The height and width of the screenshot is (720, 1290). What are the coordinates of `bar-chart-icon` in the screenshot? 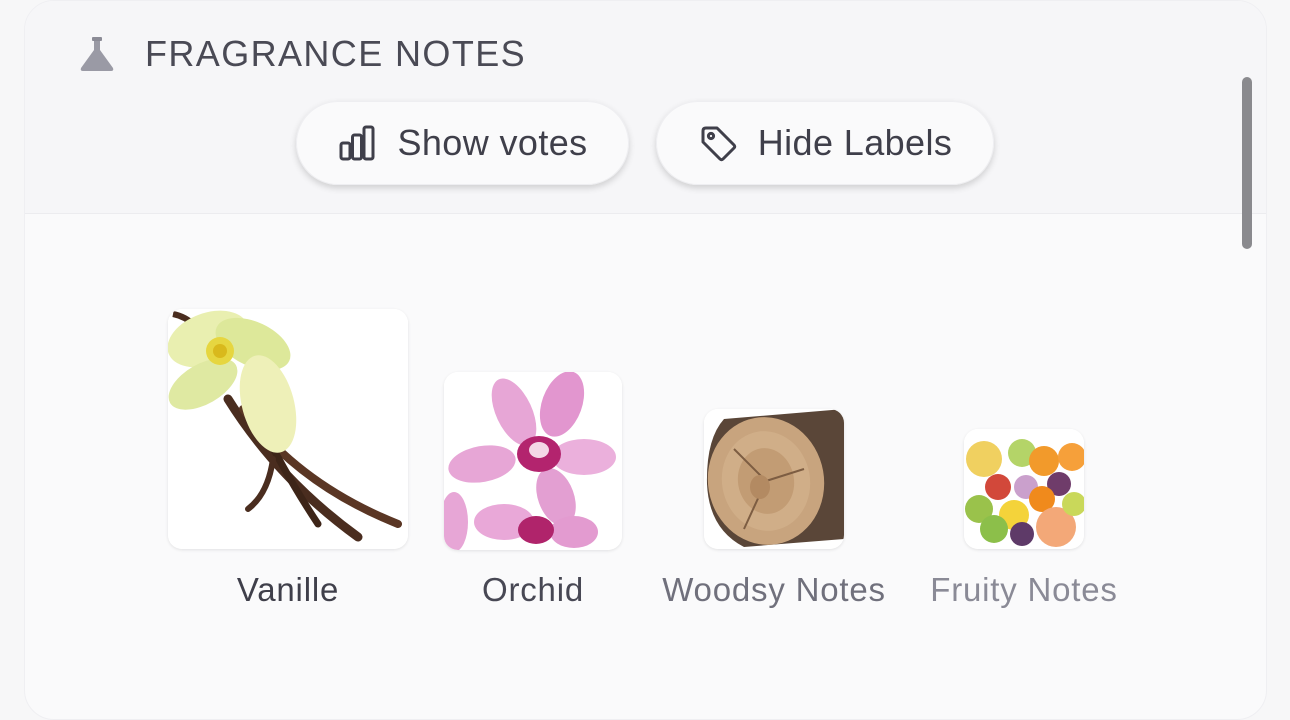 It's located at (357, 143).